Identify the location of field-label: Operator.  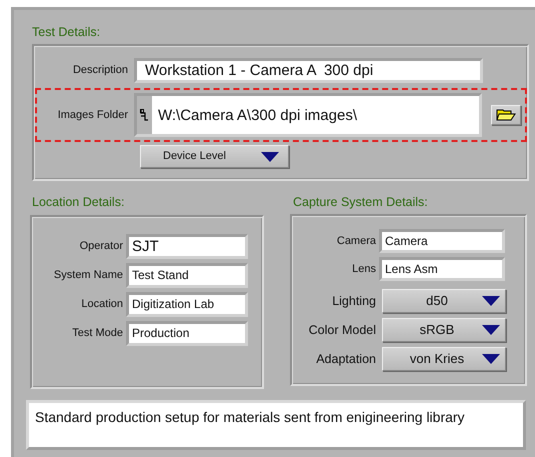
(100, 246).